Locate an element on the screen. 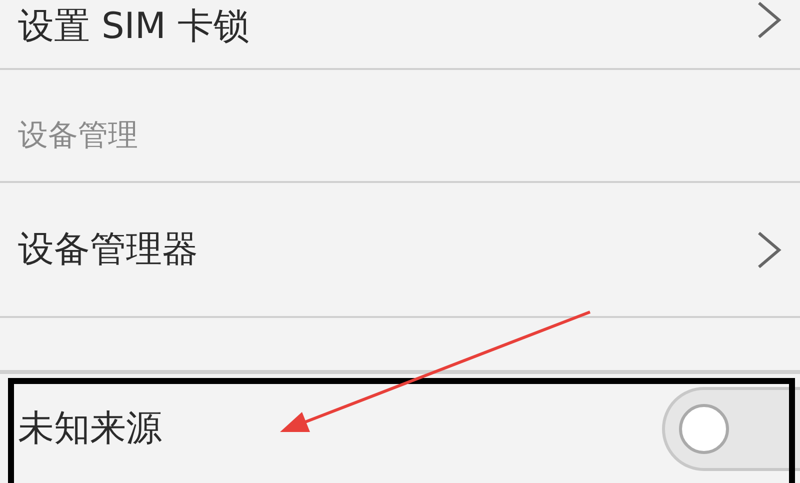 Image resolution: width=800 pixels, height=483 pixels. section-header: 设备管理 is located at coordinates (78, 136).